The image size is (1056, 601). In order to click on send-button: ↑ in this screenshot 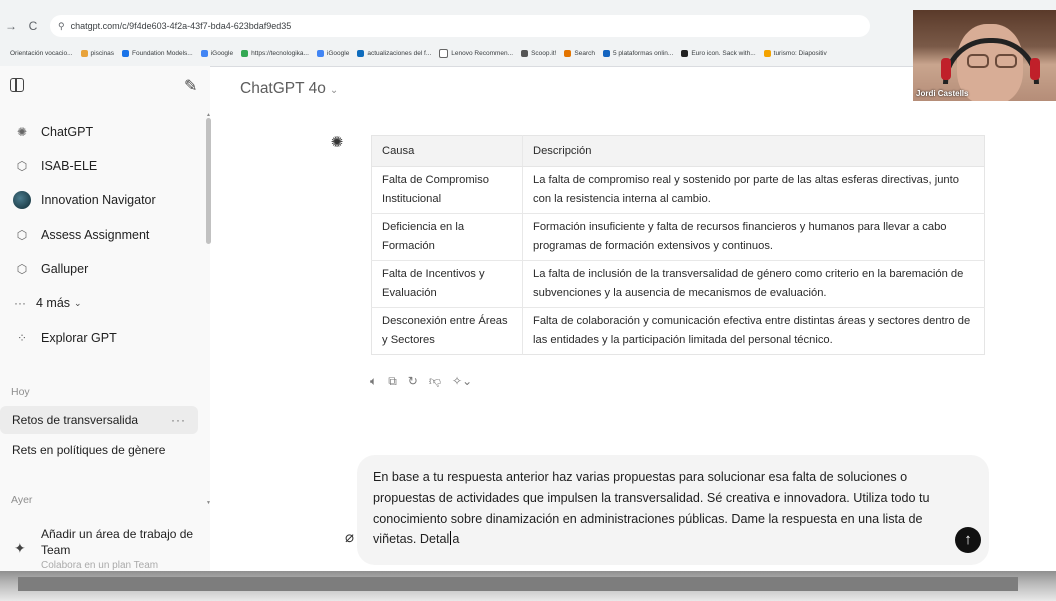, I will do `click(968, 540)`.